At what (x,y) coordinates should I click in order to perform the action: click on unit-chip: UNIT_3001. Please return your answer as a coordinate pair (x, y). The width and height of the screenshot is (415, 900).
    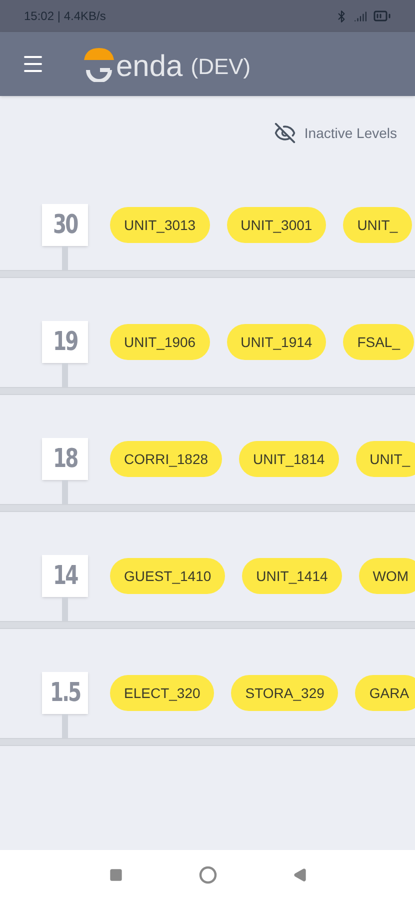
    Looking at the image, I should click on (276, 225).